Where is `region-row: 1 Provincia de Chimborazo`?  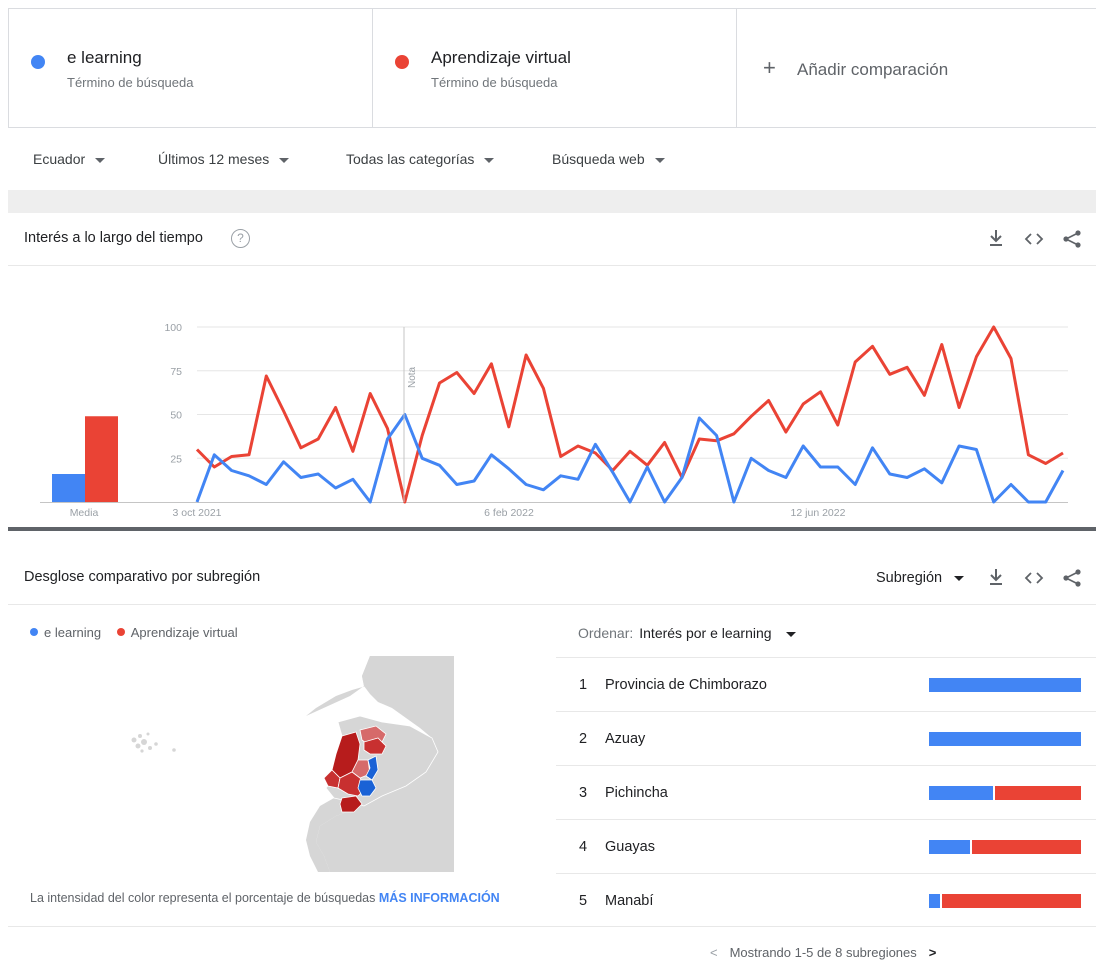 region-row: 1 Provincia de Chimborazo is located at coordinates (826, 684).